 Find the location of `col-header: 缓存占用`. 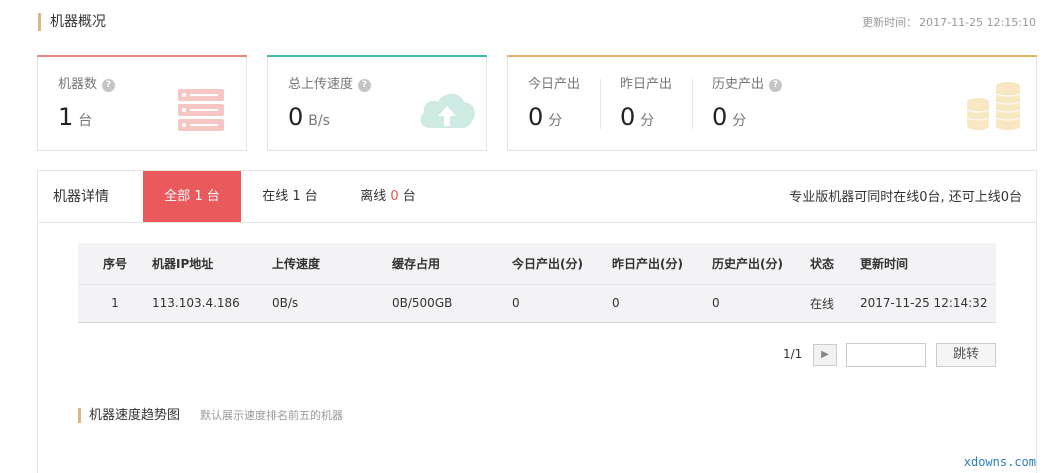

col-header: 缓存占用 is located at coordinates (416, 263).